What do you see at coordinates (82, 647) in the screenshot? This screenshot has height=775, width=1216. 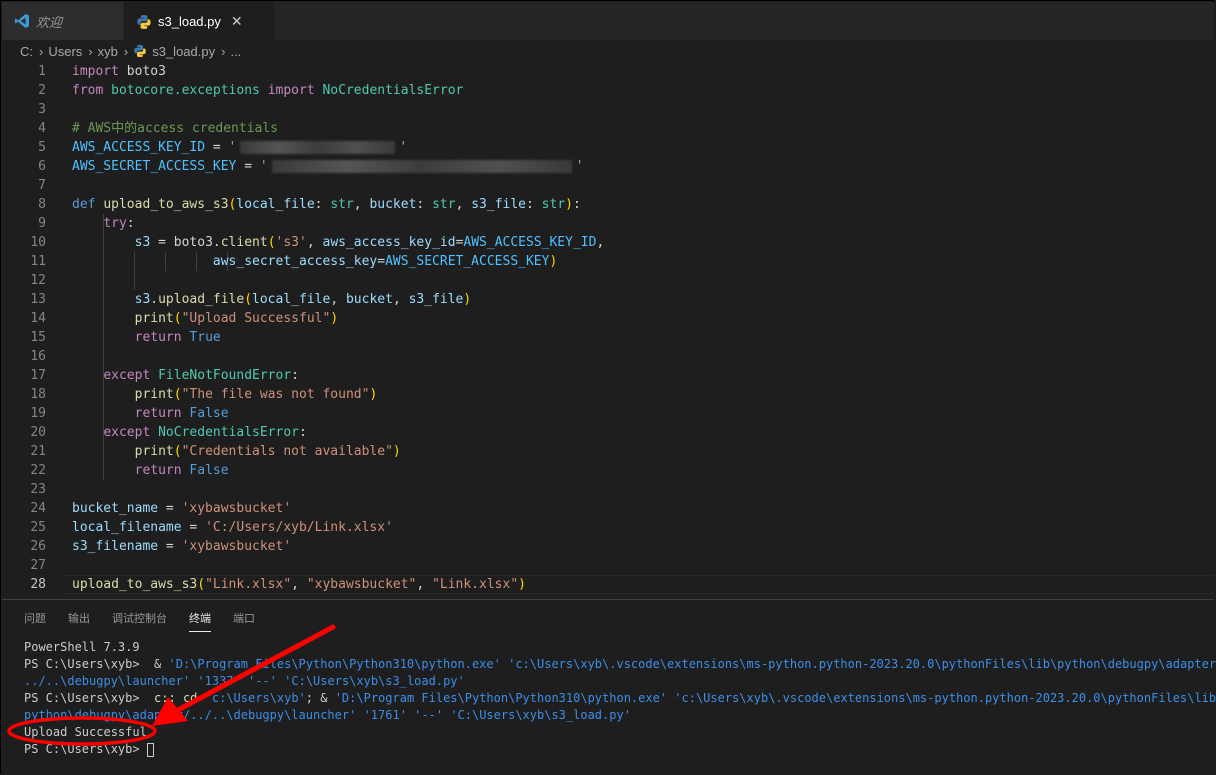 I see `terminal-line: PowerShell 7.3.9` at bounding box center [82, 647].